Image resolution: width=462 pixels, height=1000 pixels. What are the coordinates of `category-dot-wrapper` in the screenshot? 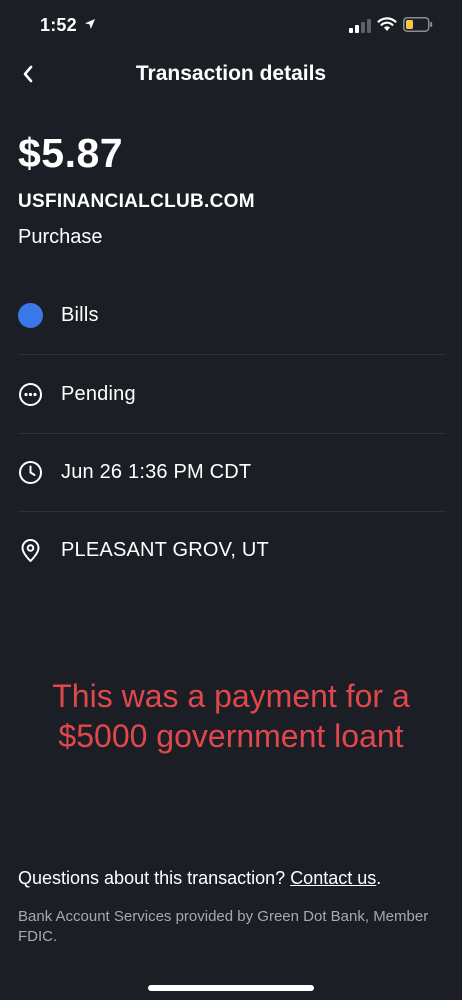 It's located at (30, 315).